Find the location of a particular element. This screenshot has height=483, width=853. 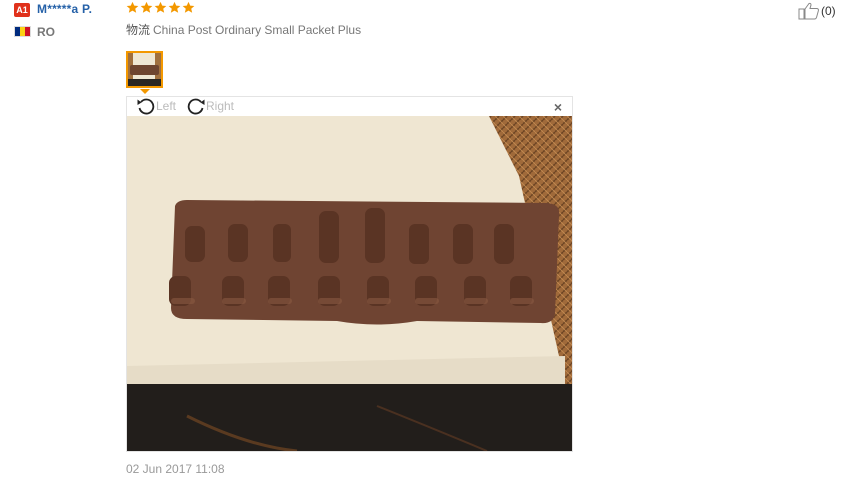

close-viewer-button: × is located at coordinates (558, 107).